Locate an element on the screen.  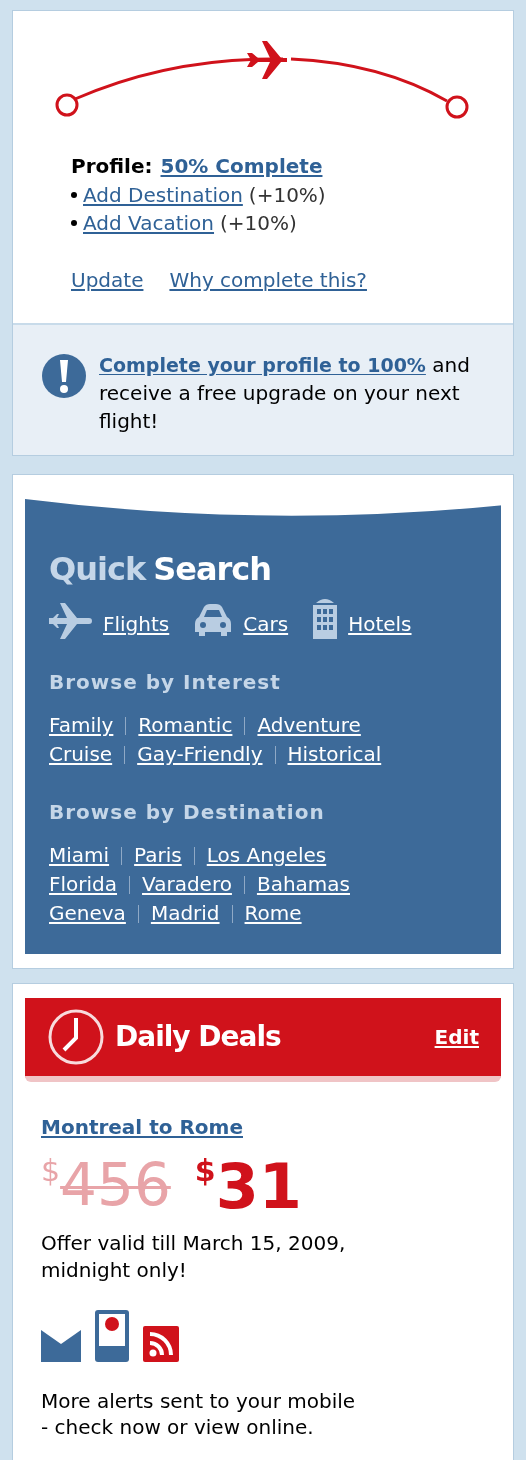
notice-text: Complete your profile to 100% and receive a free upgrade on your next flight! is located at coordinates (285, 393).